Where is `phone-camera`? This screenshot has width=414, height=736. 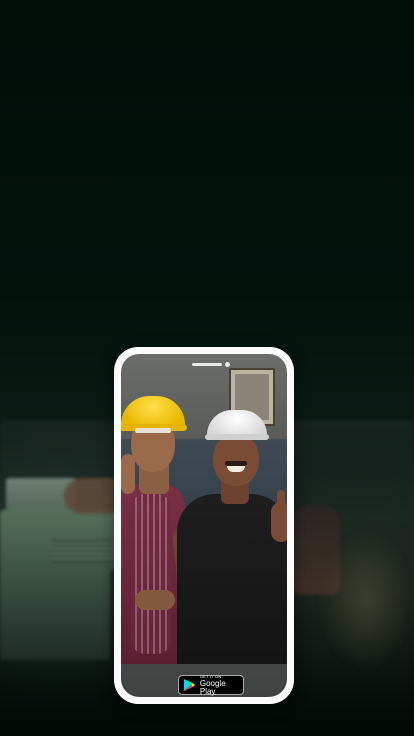 phone-camera is located at coordinates (227, 364).